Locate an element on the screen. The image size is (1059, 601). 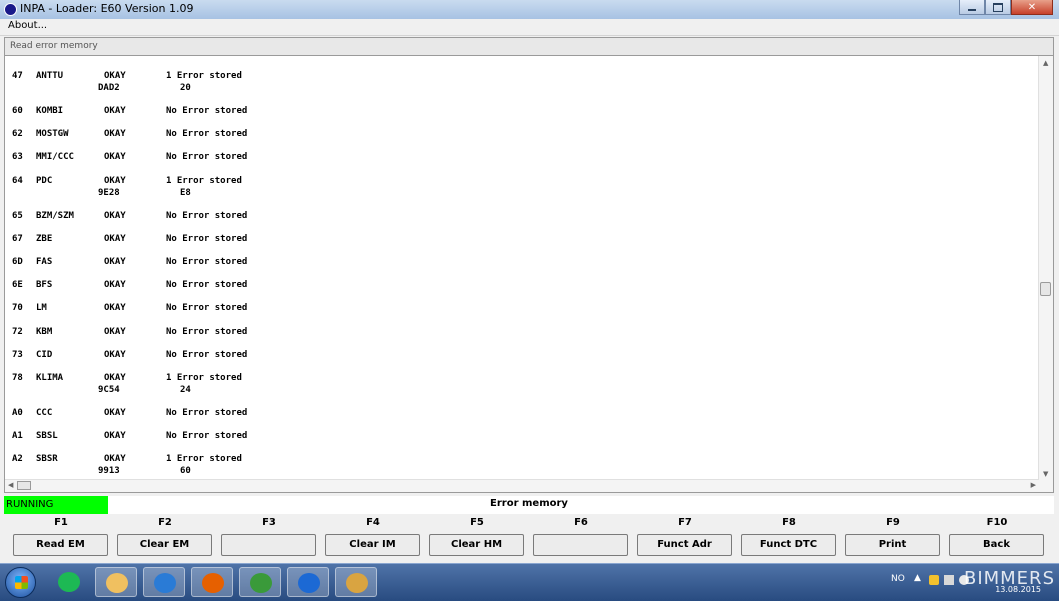
scroll-down-icon: ▼ is located at coordinates (1045, 474).